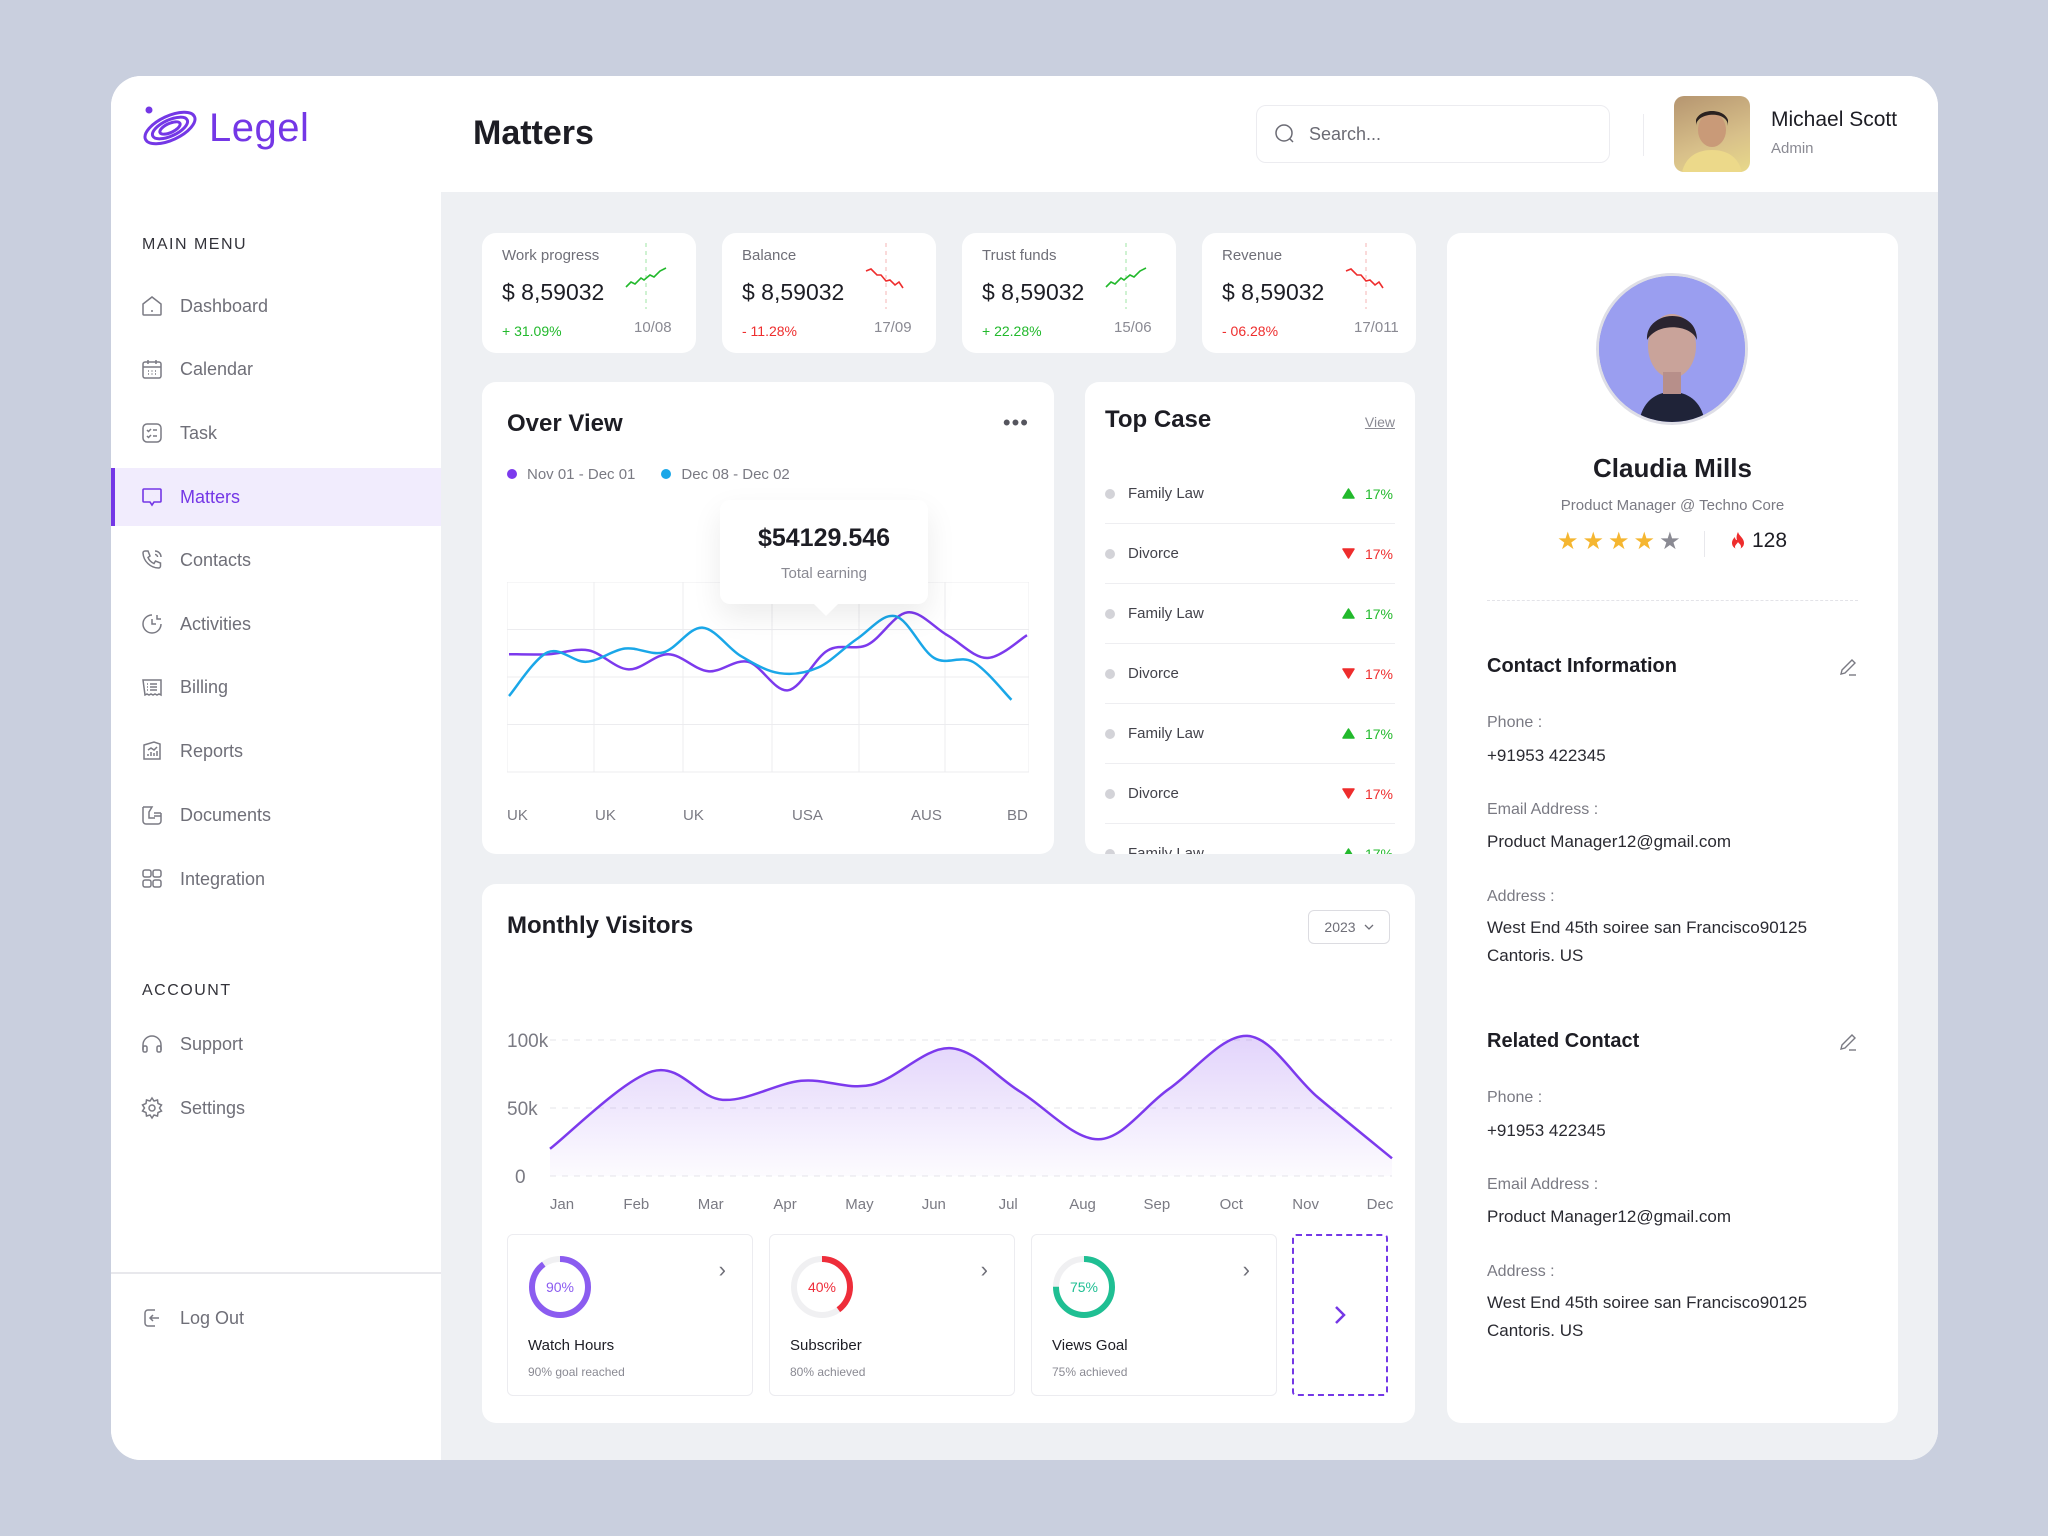 The height and width of the screenshot is (1536, 2048). Describe the element at coordinates (276, 306) in the screenshot. I see `sidebar-item-dashboard: Dashboard` at that location.